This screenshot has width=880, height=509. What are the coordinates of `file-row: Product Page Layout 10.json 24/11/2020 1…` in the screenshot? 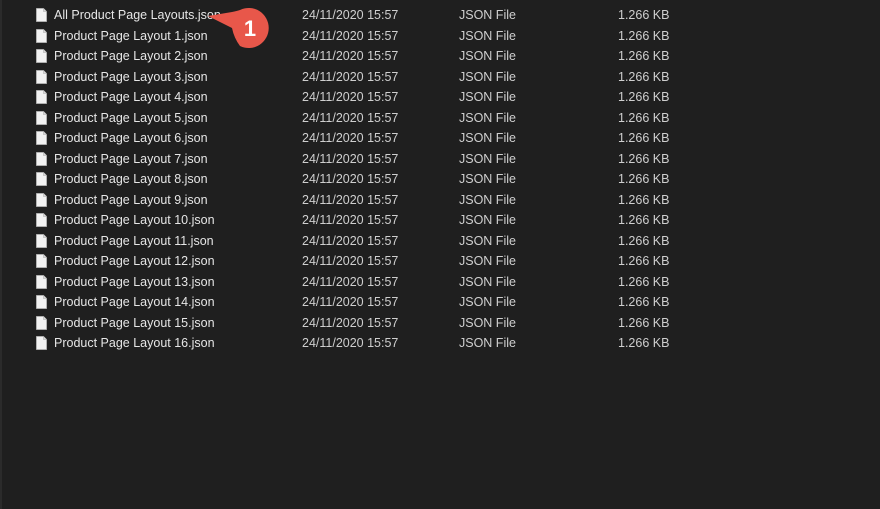 It's located at (440, 220).